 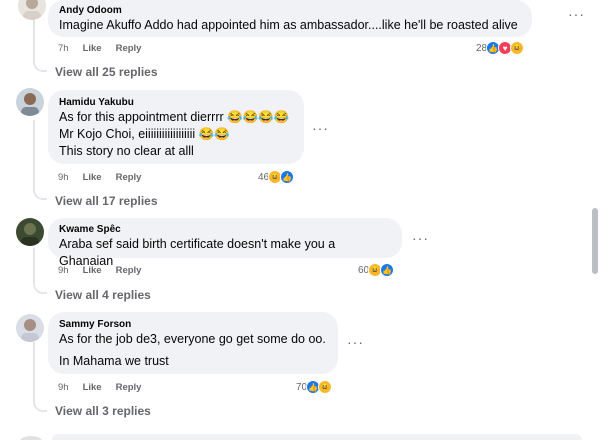 What do you see at coordinates (103, 295) in the screenshot?
I see `view-replies-link: View all 4 replies` at bounding box center [103, 295].